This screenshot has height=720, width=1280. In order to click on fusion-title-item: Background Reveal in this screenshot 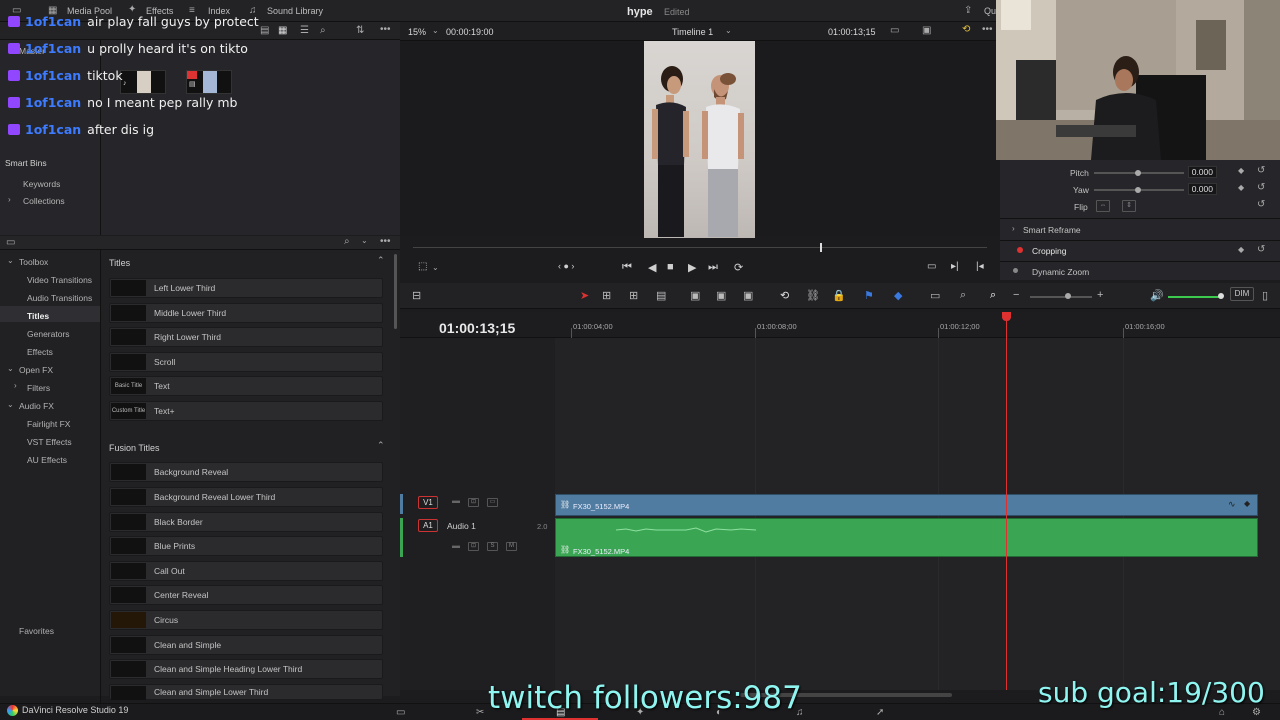, I will do `click(246, 472)`.